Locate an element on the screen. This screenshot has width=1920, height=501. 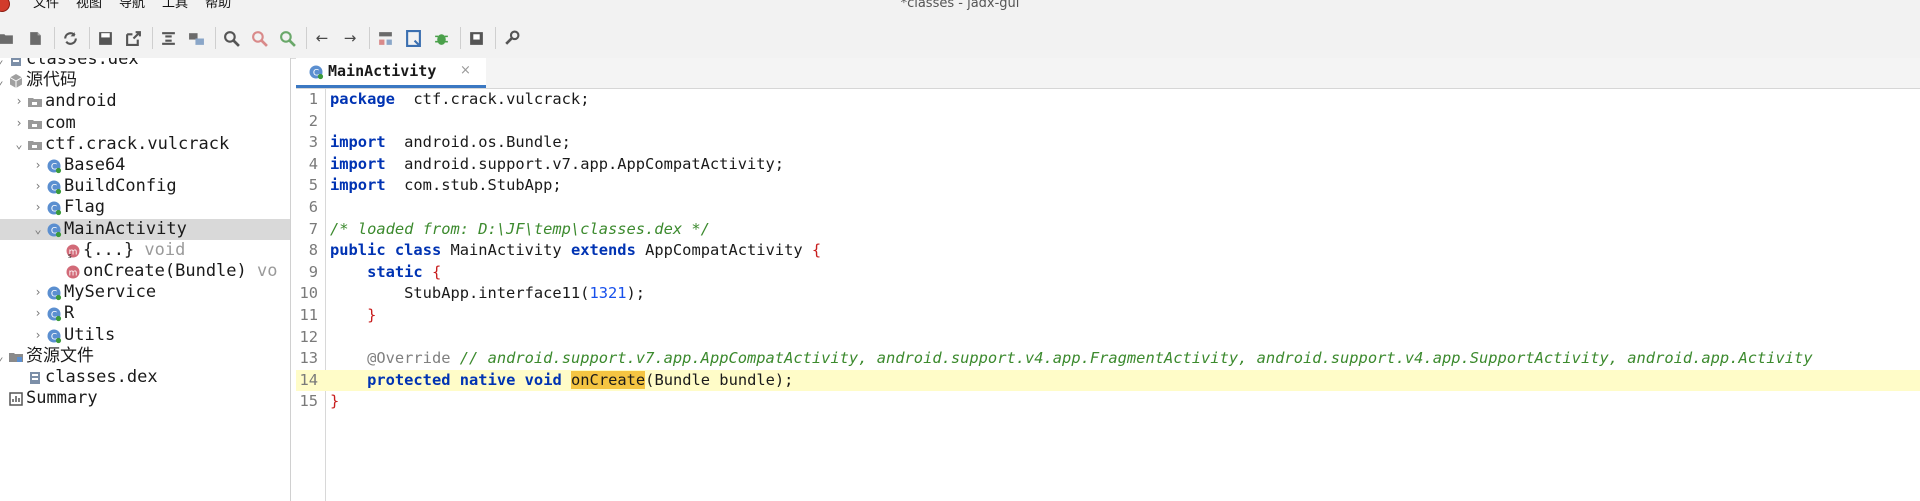
code-token: package is located at coordinates (362, 99).